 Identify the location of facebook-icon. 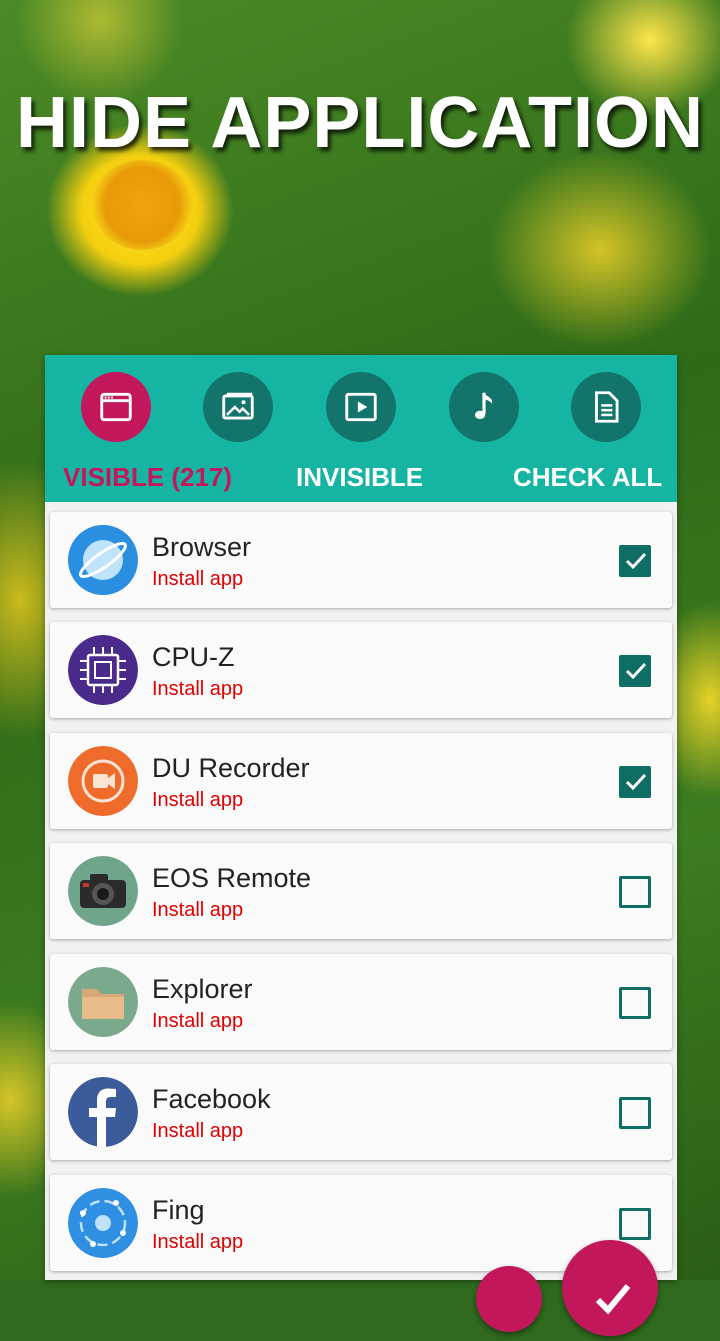
(103, 1112).